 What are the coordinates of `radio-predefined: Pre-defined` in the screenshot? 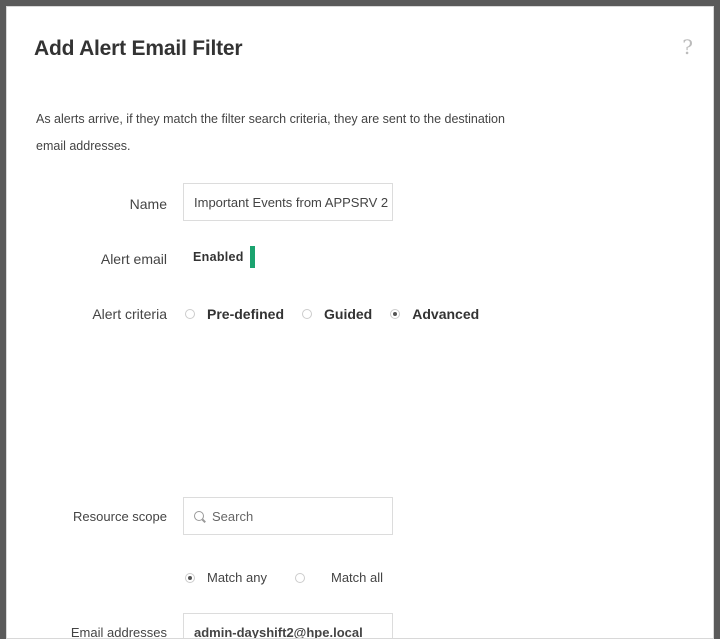 It's located at (234, 314).